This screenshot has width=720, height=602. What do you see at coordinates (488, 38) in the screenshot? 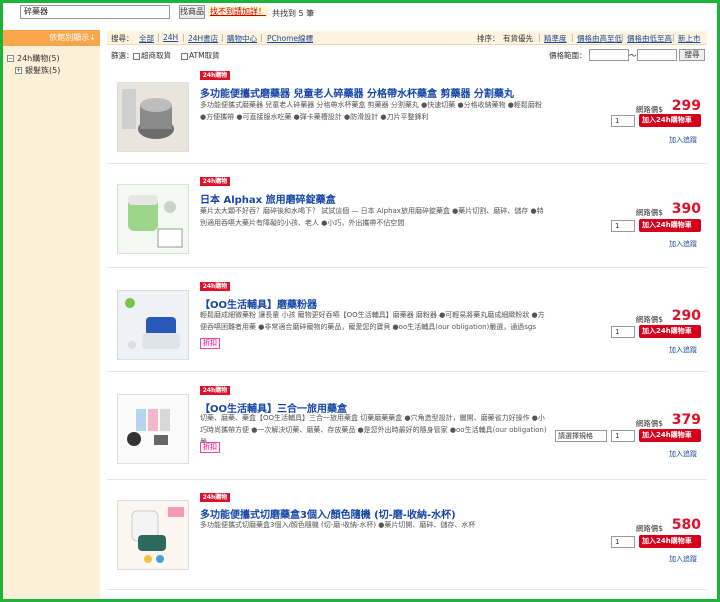
I see `sort-label: 排序：` at bounding box center [488, 38].